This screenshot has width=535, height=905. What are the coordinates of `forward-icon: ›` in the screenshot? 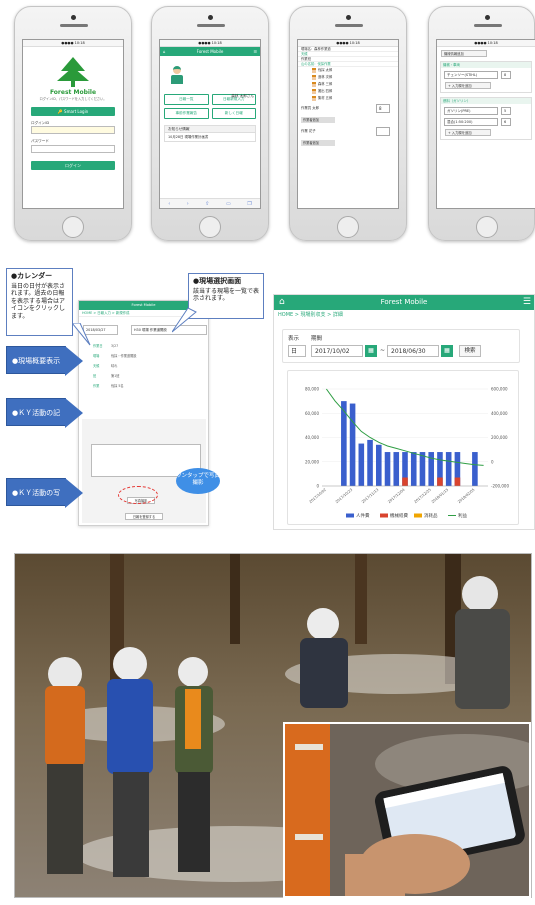 It's located at (188, 204).